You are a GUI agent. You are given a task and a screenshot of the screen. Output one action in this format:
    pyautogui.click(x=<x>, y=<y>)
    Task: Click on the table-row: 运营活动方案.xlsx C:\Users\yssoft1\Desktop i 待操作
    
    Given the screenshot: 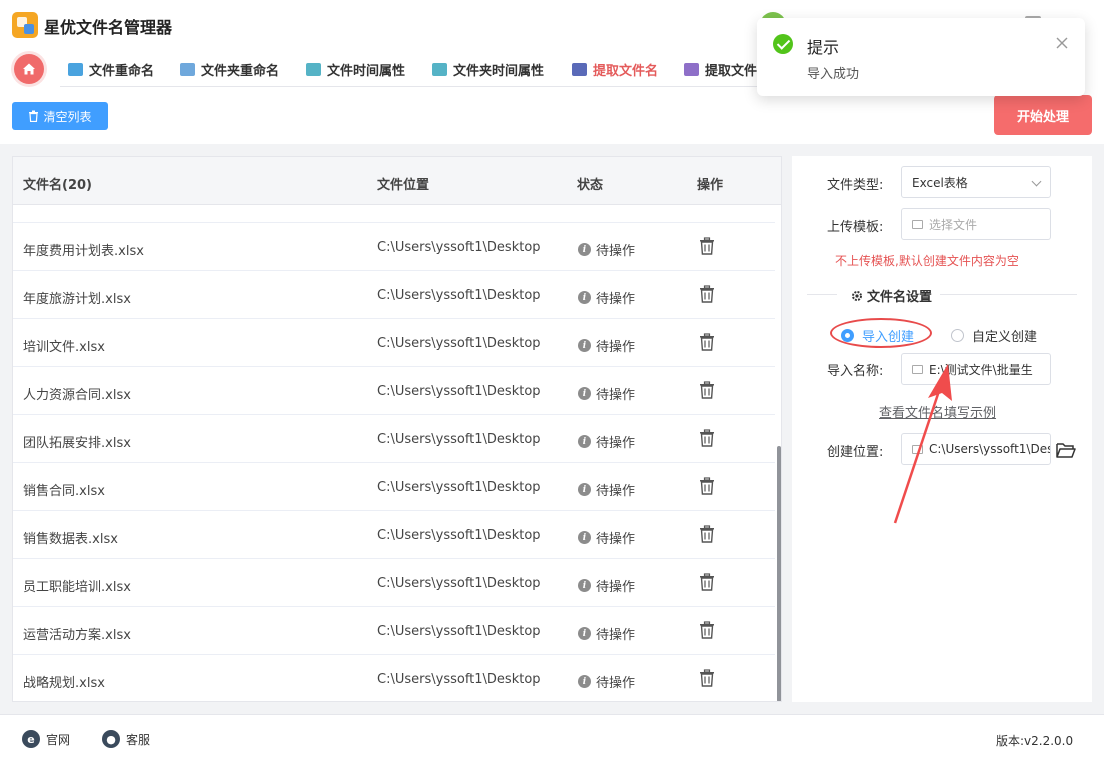 What is the action you would take?
    pyautogui.click(x=394, y=631)
    